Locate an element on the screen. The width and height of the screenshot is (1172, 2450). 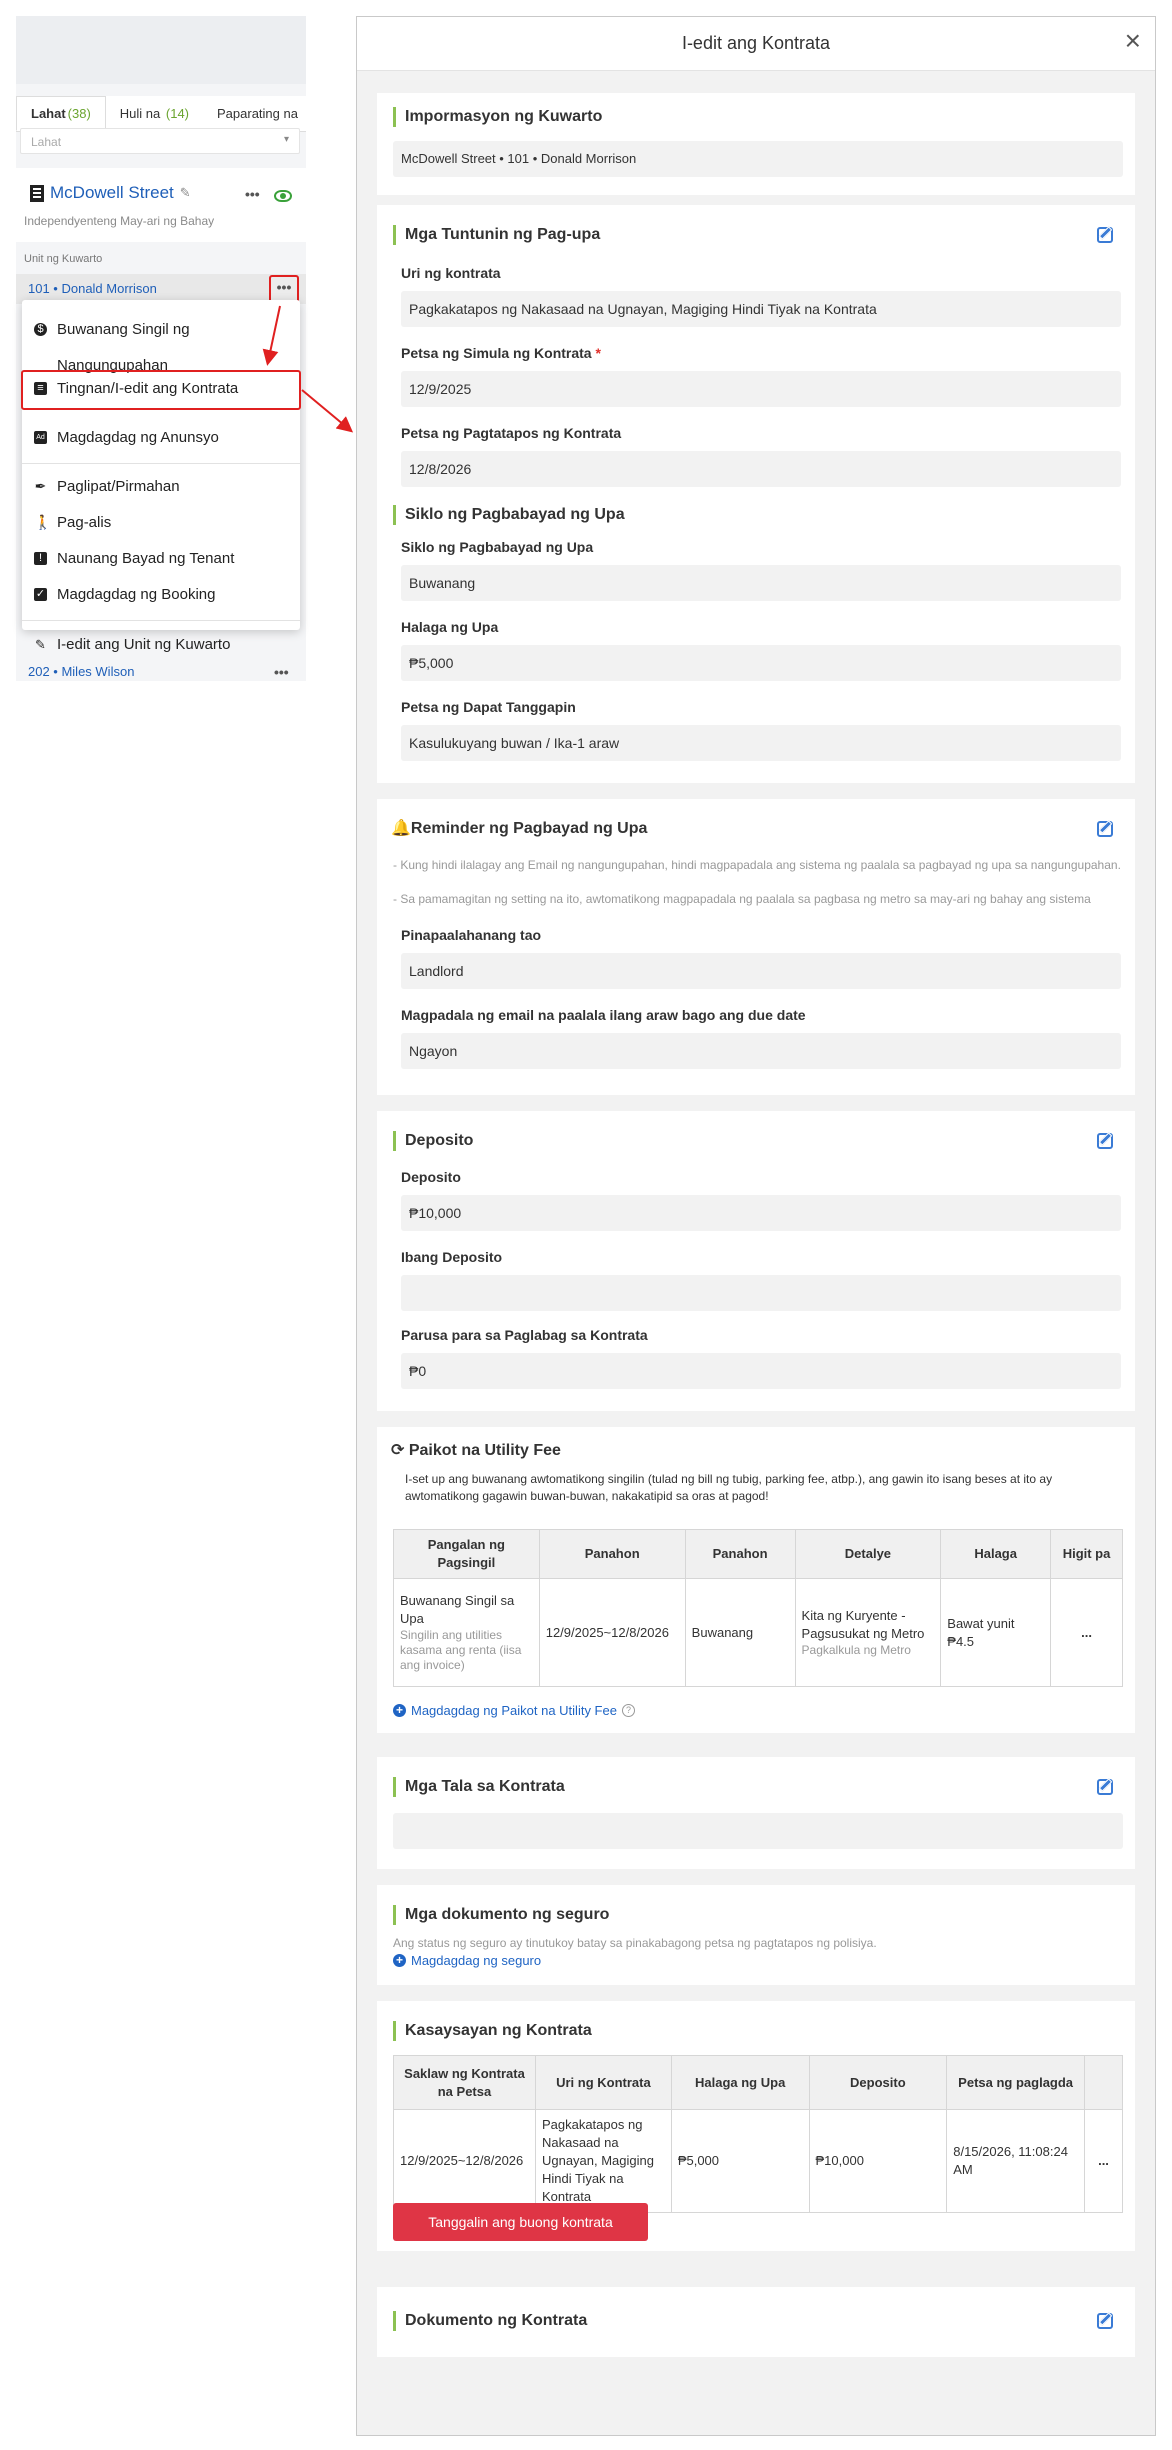
penalty-label: Parusa para sa Paglabag sa Kontrata is located at coordinates (524, 1335).